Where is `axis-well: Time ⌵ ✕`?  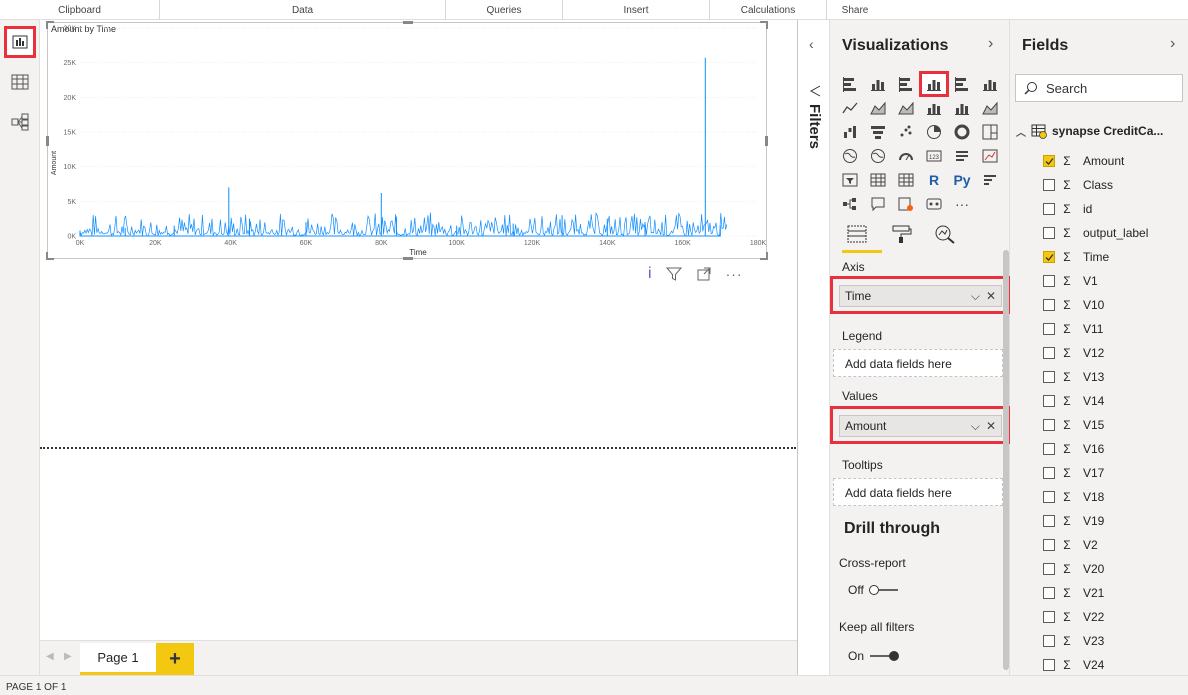 axis-well: Time ⌵ ✕ is located at coordinates (920, 295).